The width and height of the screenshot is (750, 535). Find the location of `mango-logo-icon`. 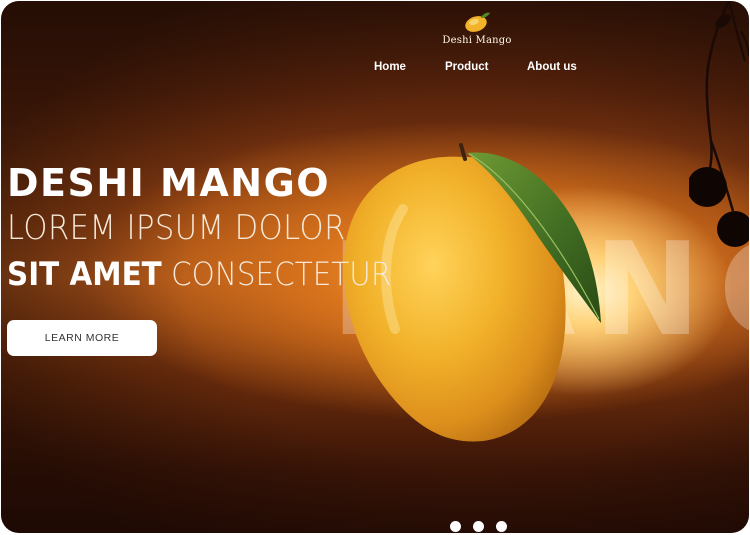

mango-logo-icon is located at coordinates (477, 22).